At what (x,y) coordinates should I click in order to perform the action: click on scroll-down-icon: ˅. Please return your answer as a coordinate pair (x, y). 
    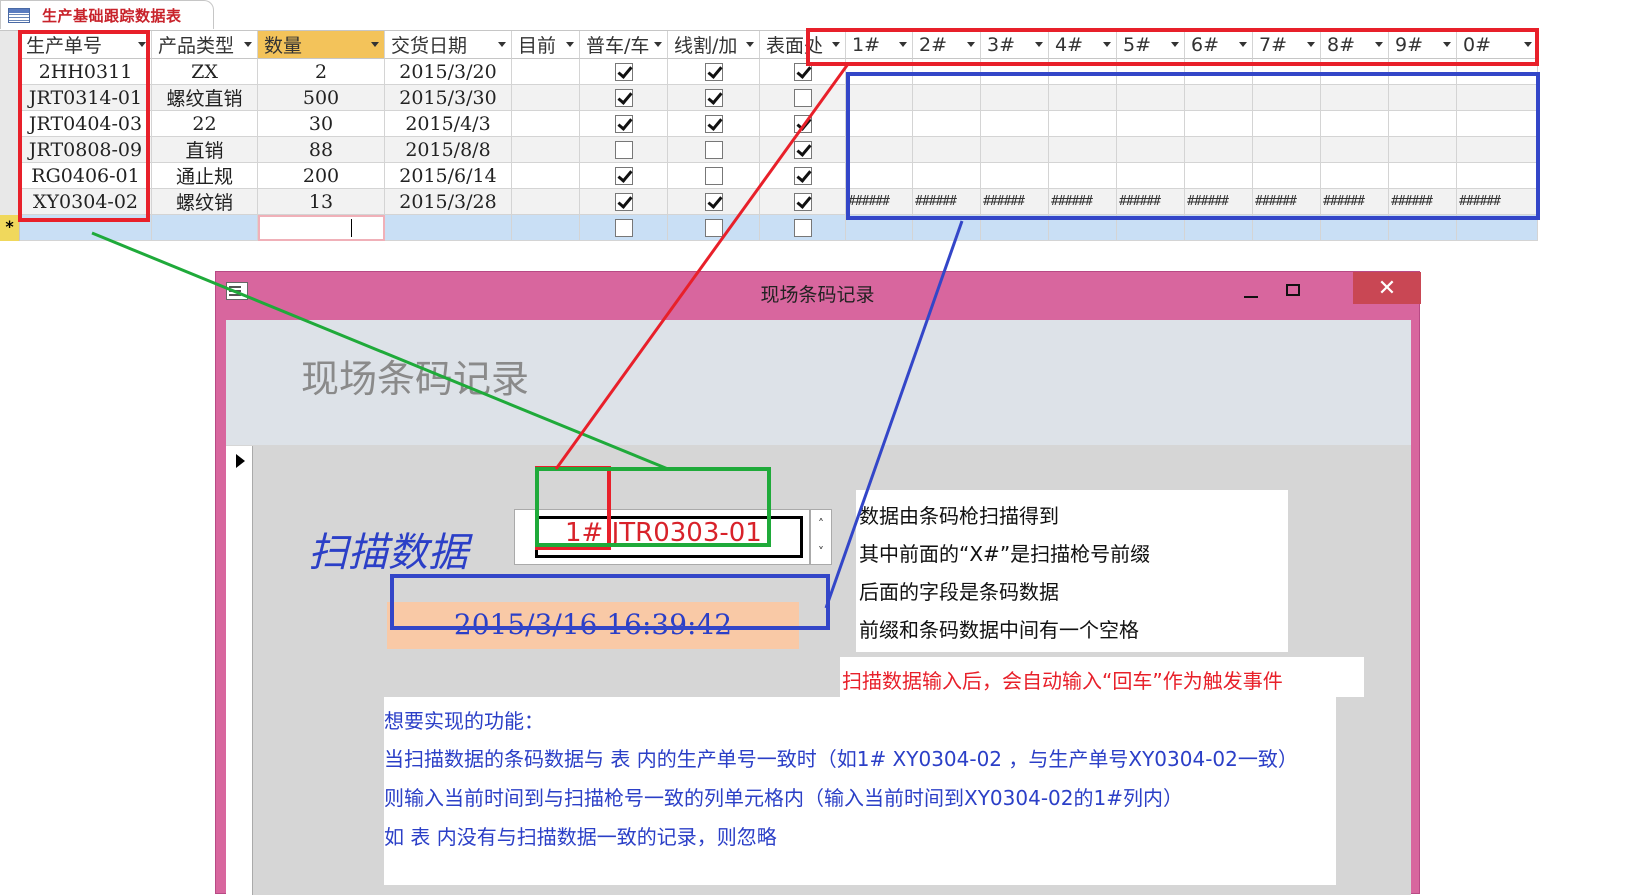
    Looking at the image, I should click on (821, 552).